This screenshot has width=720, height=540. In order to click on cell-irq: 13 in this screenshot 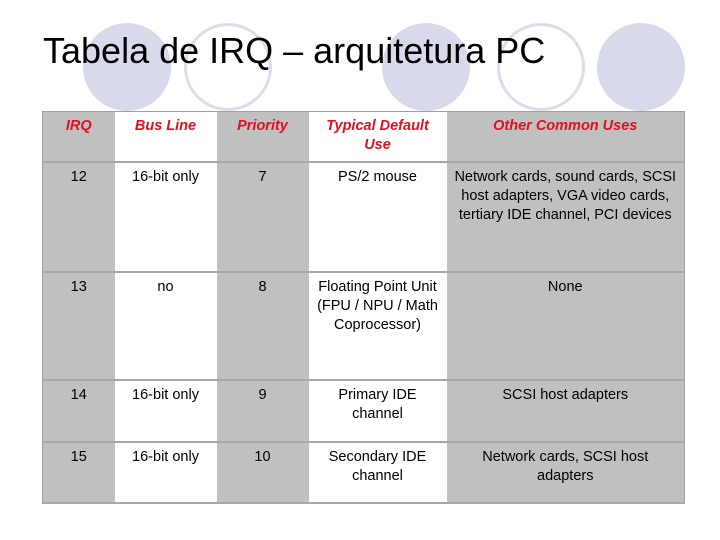, I will do `click(78, 325)`.